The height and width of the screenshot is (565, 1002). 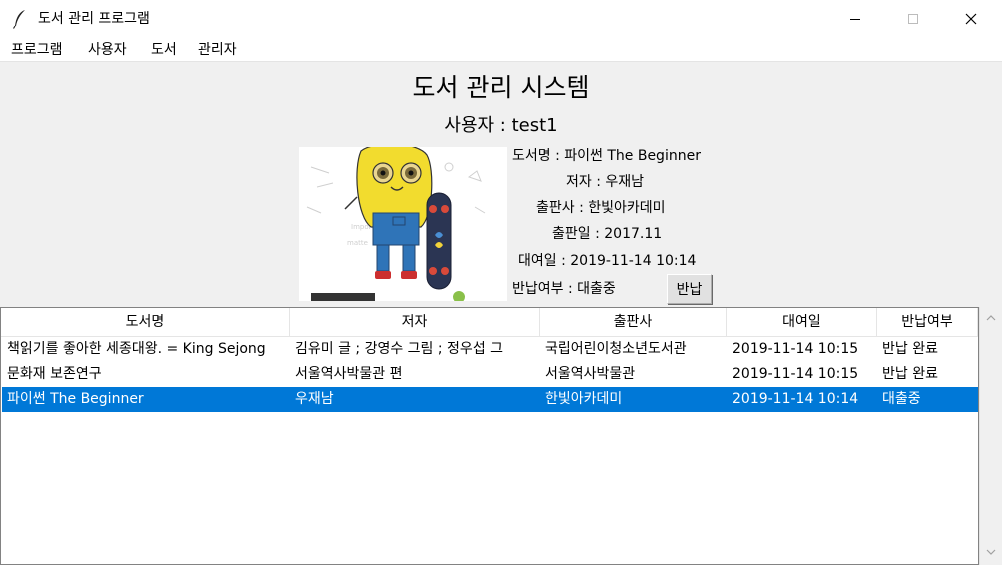 What do you see at coordinates (107, 50) in the screenshot?
I see `menu-user: 사용자` at bounding box center [107, 50].